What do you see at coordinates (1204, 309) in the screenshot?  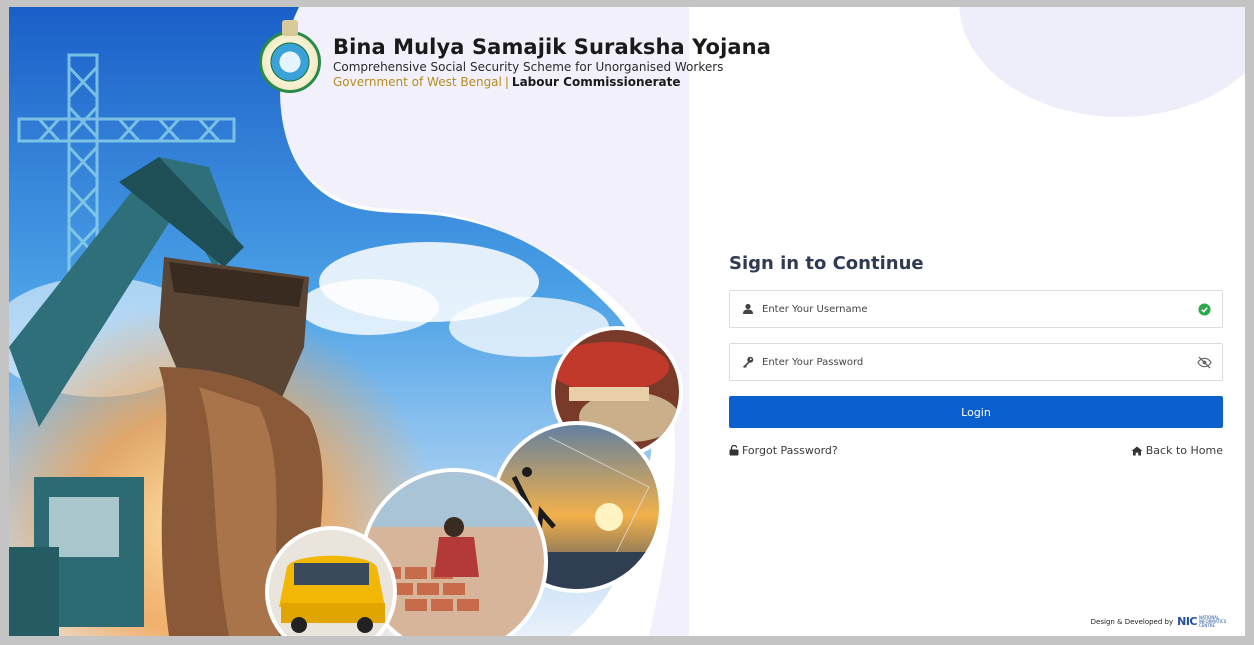 I see `check-circle-icon` at bounding box center [1204, 309].